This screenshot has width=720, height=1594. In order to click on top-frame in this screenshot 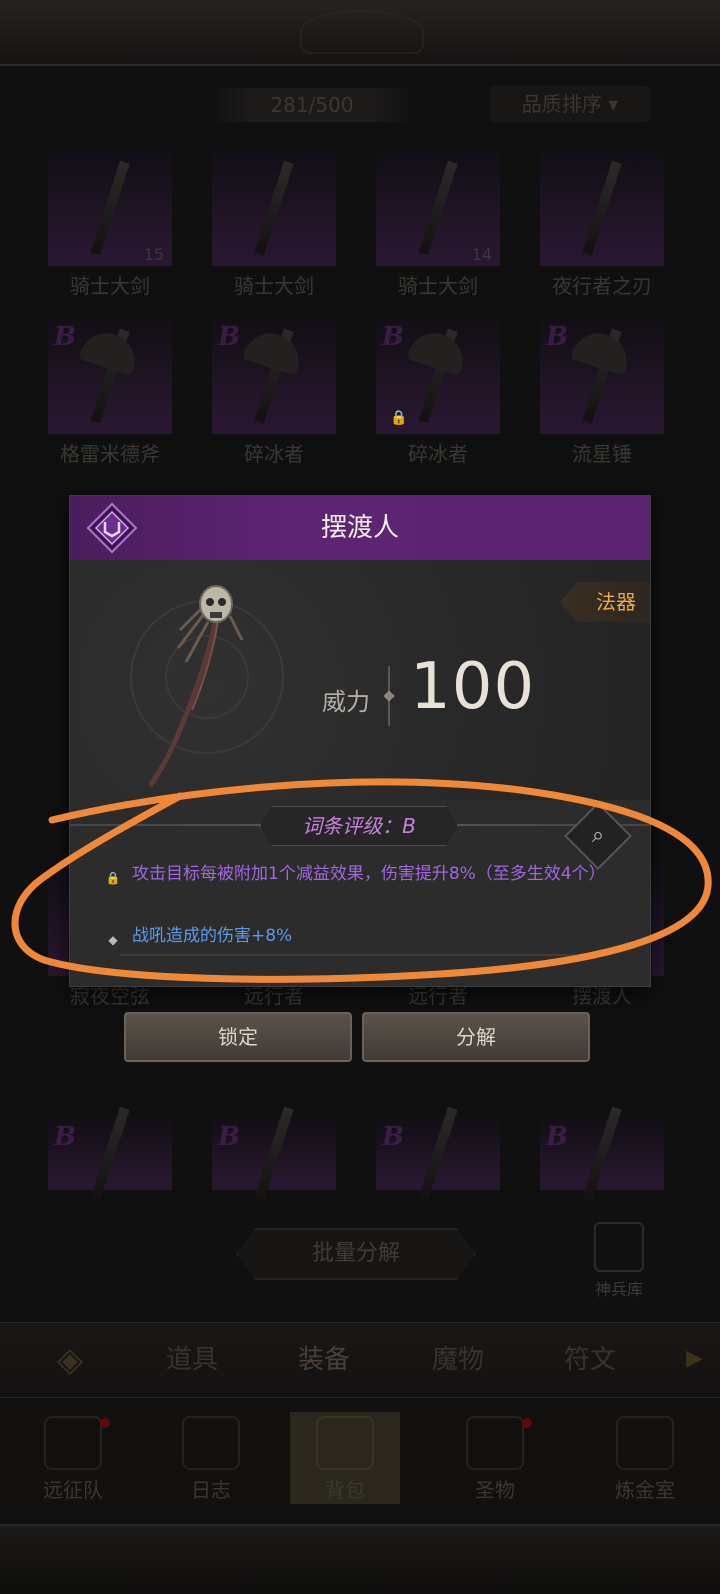, I will do `click(360, 33)`.